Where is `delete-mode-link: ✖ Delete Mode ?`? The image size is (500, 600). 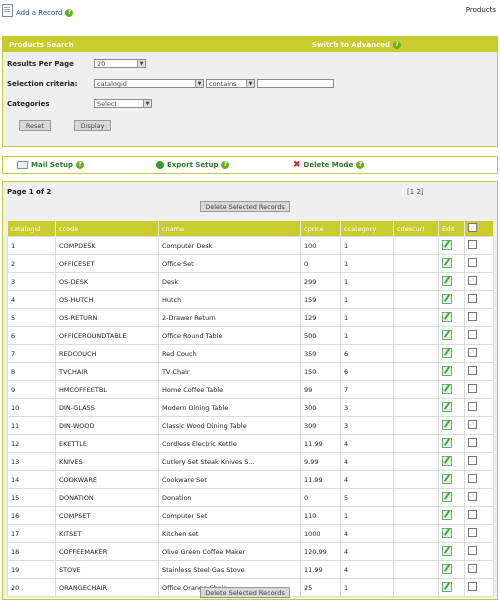 delete-mode-link: ✖ Delete Mode ? is located at coordinates (329, 165).